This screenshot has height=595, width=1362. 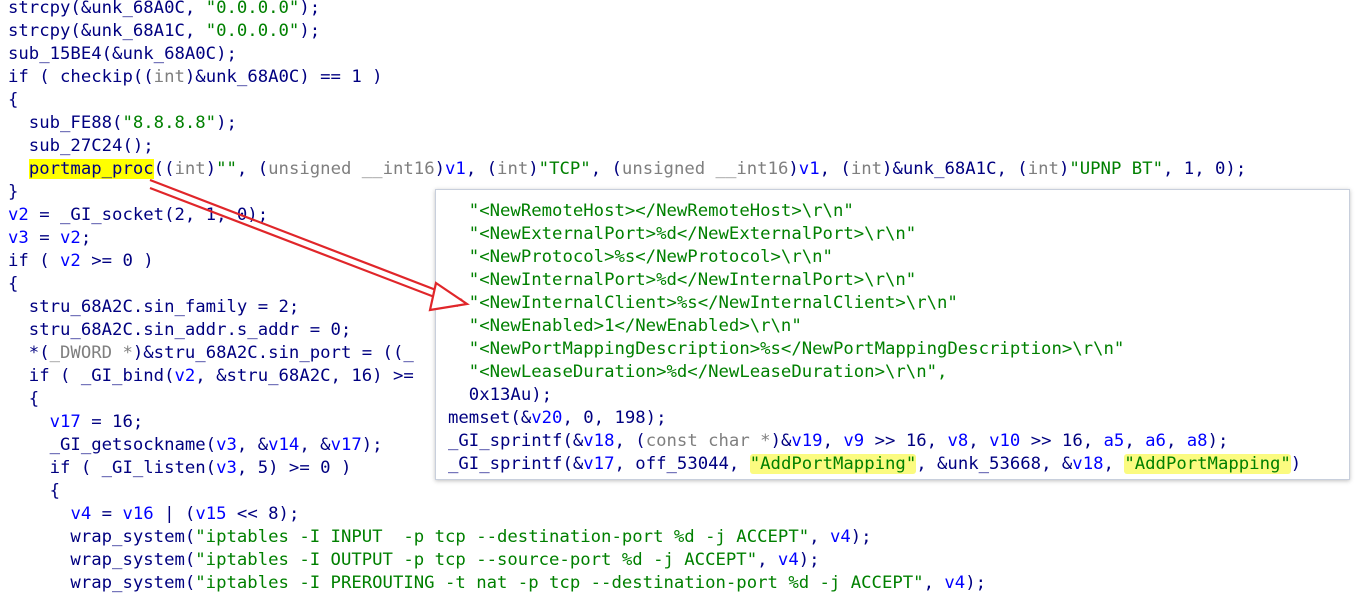 I want to click on code-line: sub_FE88("8.8.8.8");, so click(x=122, y=123).